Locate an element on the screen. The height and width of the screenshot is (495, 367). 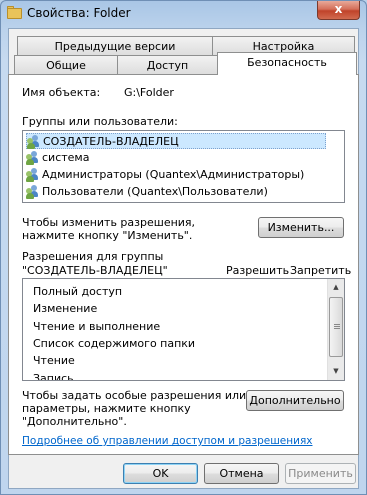
permissions-for-line2: "СОЗДАТЕЛЬ-ВЛАДЕЛЕЦ" is located at coordinates (95, 270).